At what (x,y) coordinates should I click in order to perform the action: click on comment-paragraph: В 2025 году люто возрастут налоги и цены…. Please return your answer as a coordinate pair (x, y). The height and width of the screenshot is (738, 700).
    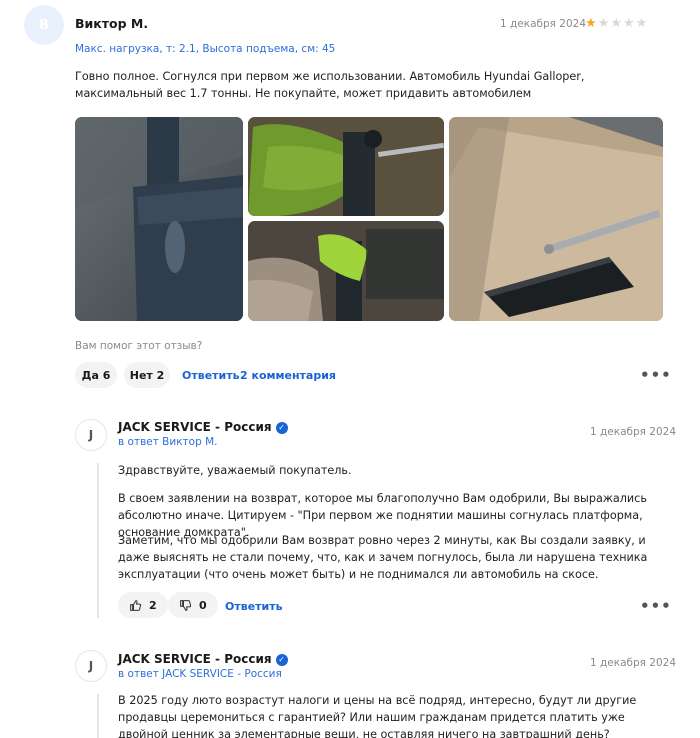
    Looking at the image, I should click on (377, 716).